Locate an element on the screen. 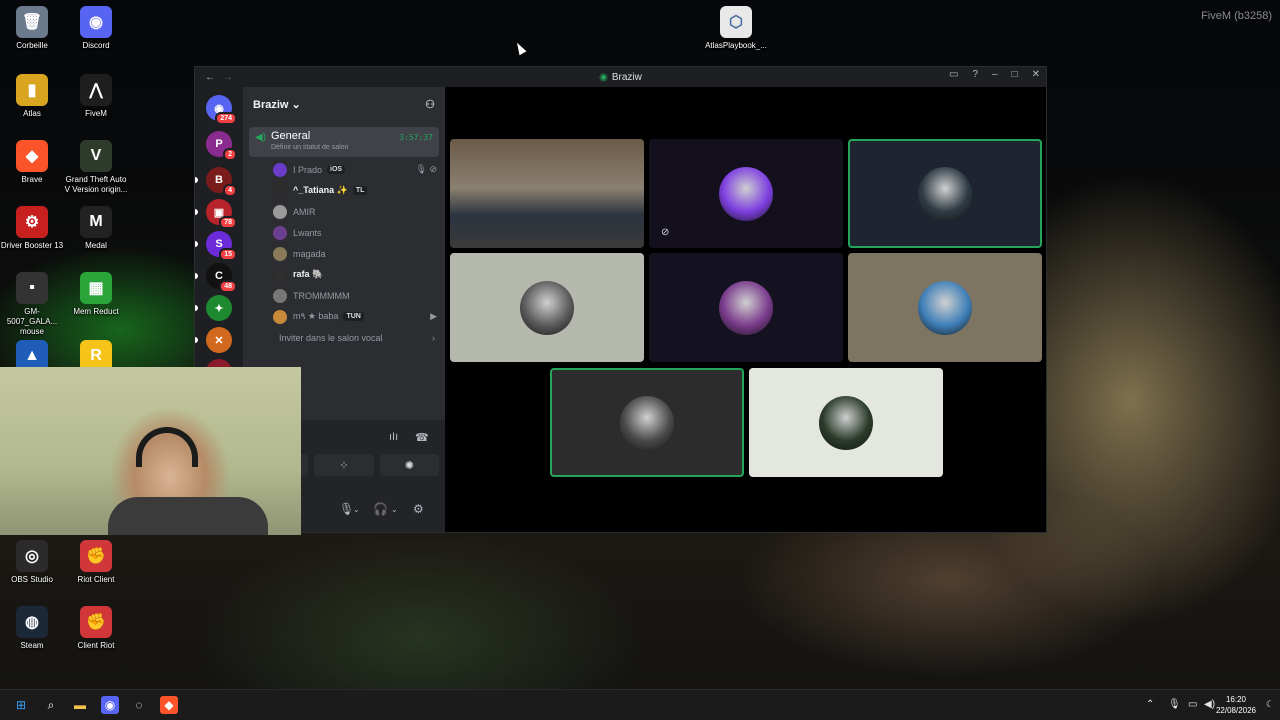  taskbar: ⊞ ⌕ ▬ ◉ ◌ ◆ ⌃ 🎙 ▭ ◀) 16:20 22/08/2026 ☾ is located at coordinates (640, 704).